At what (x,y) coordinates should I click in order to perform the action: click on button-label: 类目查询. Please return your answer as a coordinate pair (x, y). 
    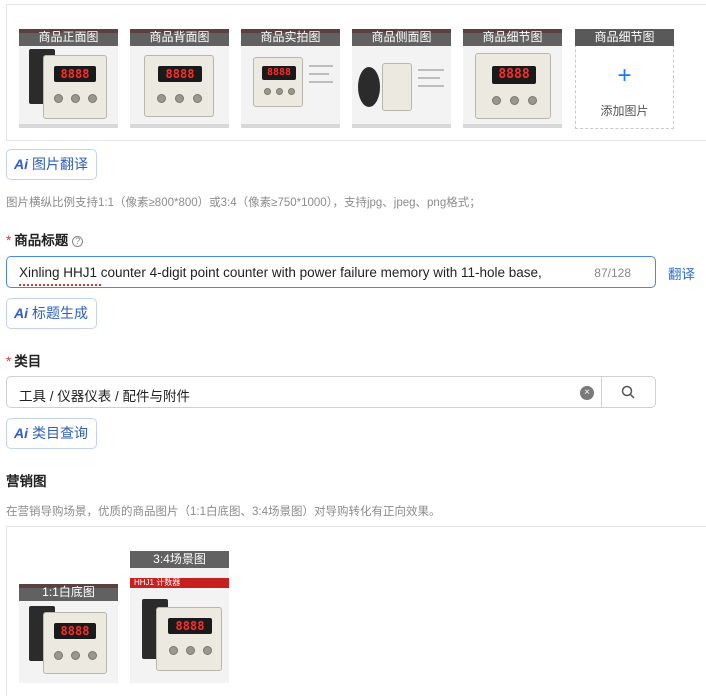
    Looking at the image, I should click on (60, 433).